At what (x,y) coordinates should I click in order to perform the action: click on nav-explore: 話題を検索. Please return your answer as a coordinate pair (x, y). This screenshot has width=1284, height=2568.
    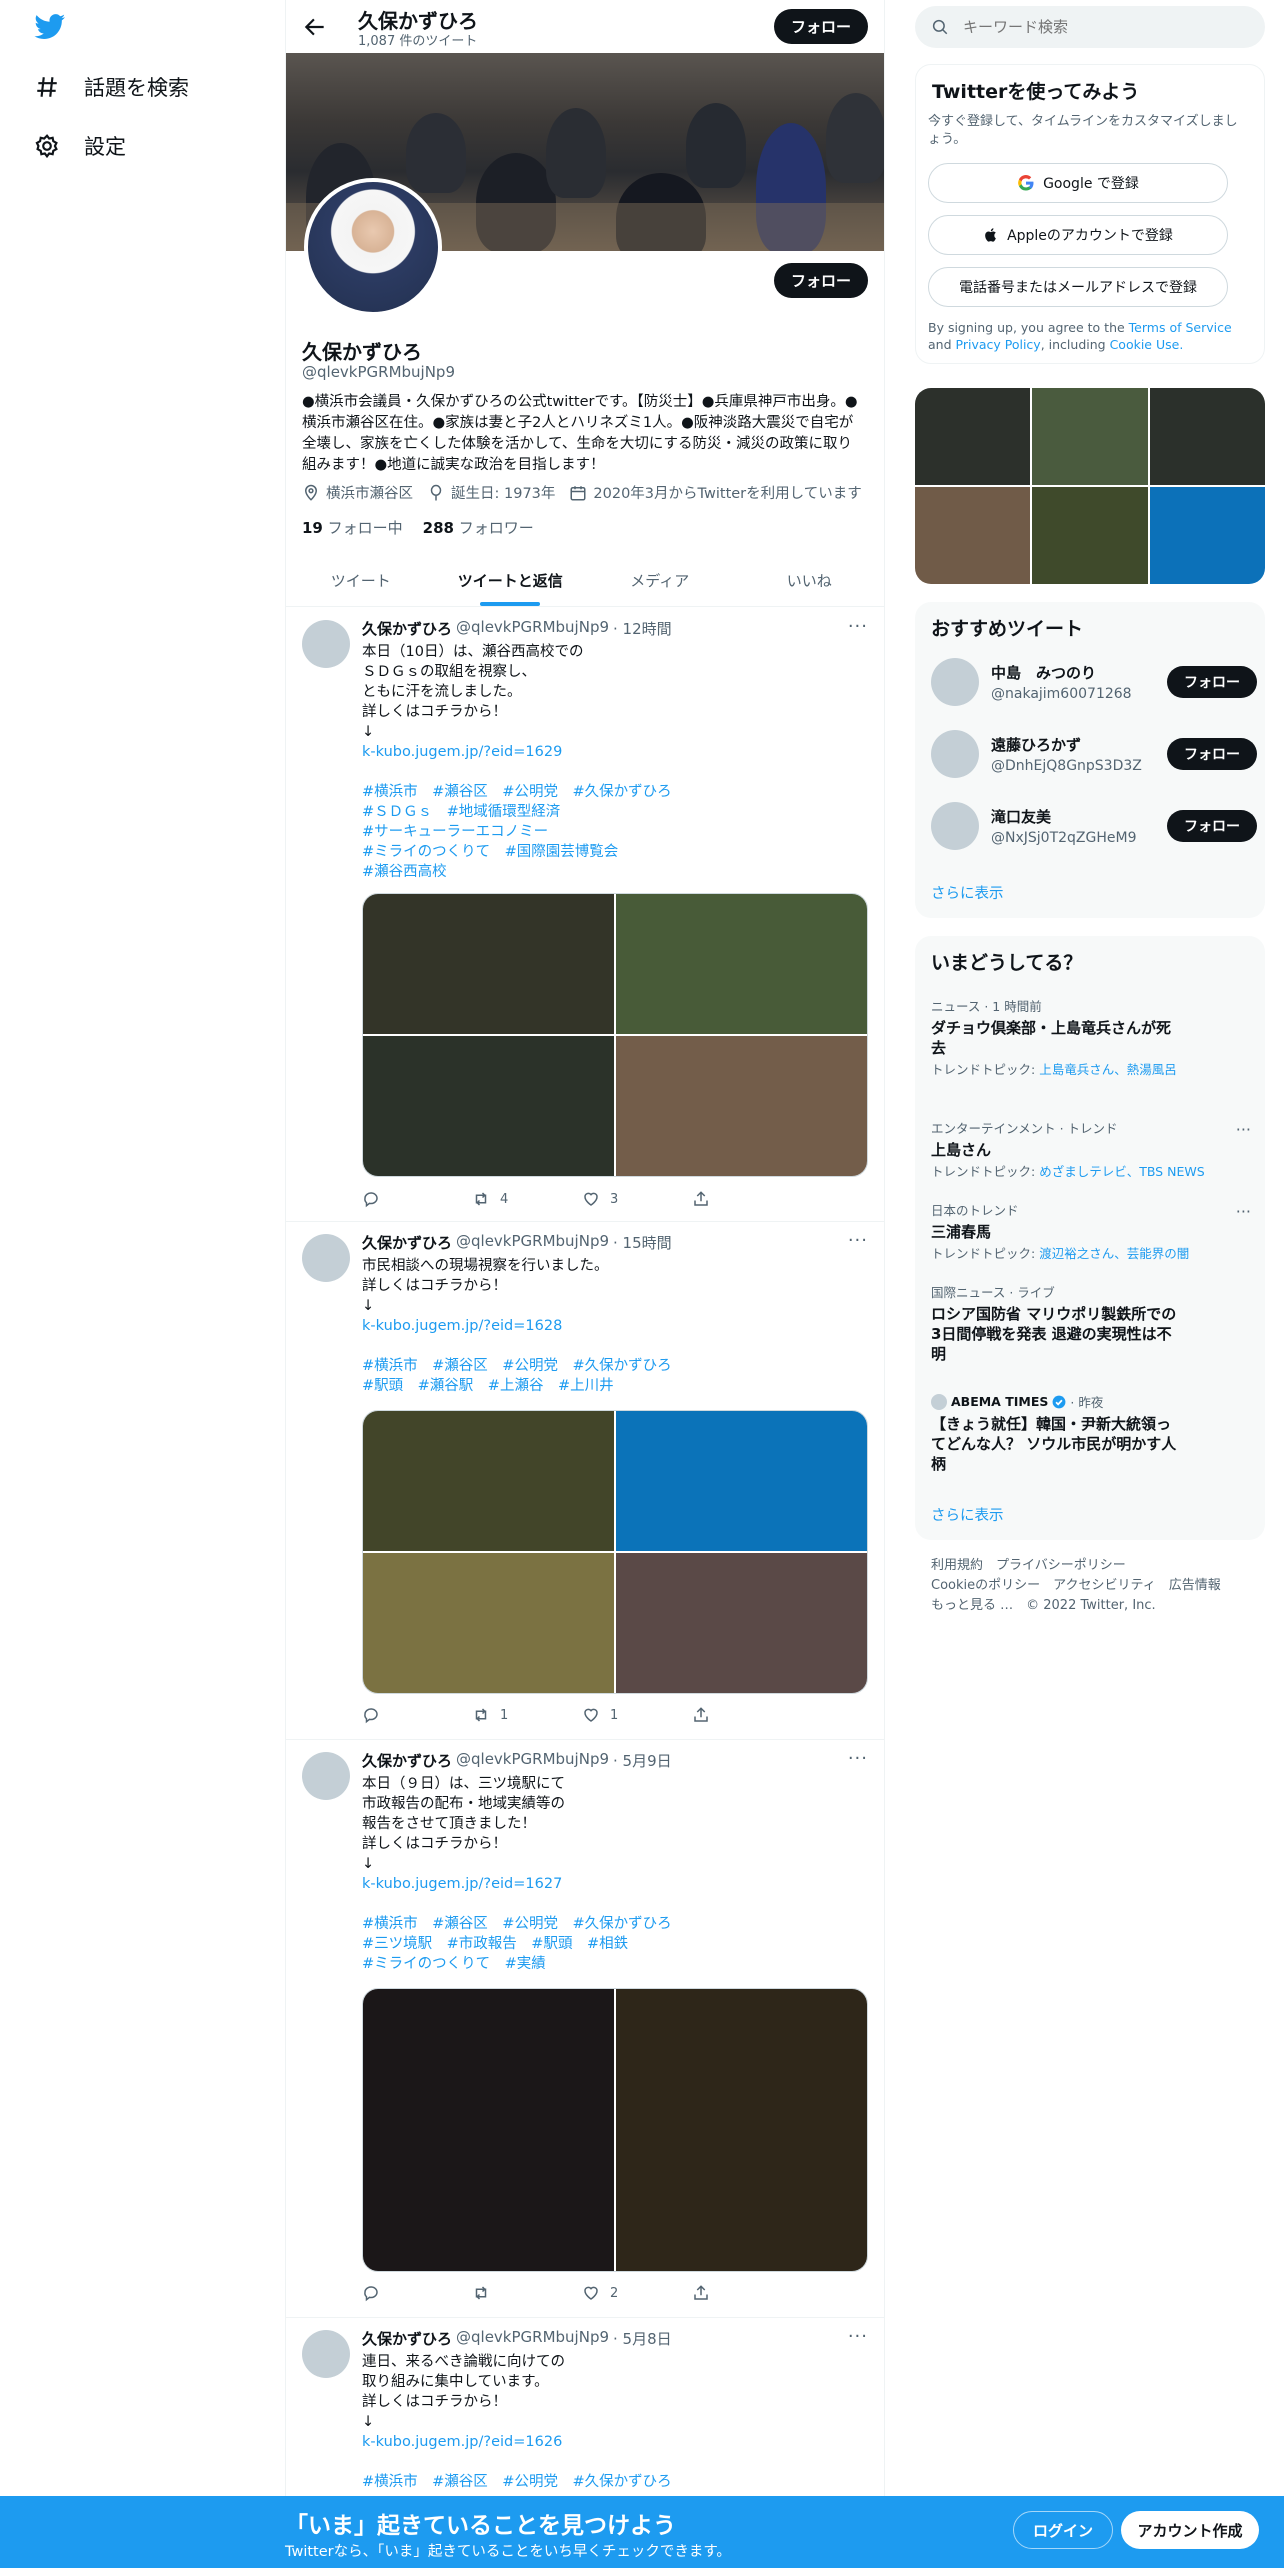
    Looking at the image, I should click on (111, 87).